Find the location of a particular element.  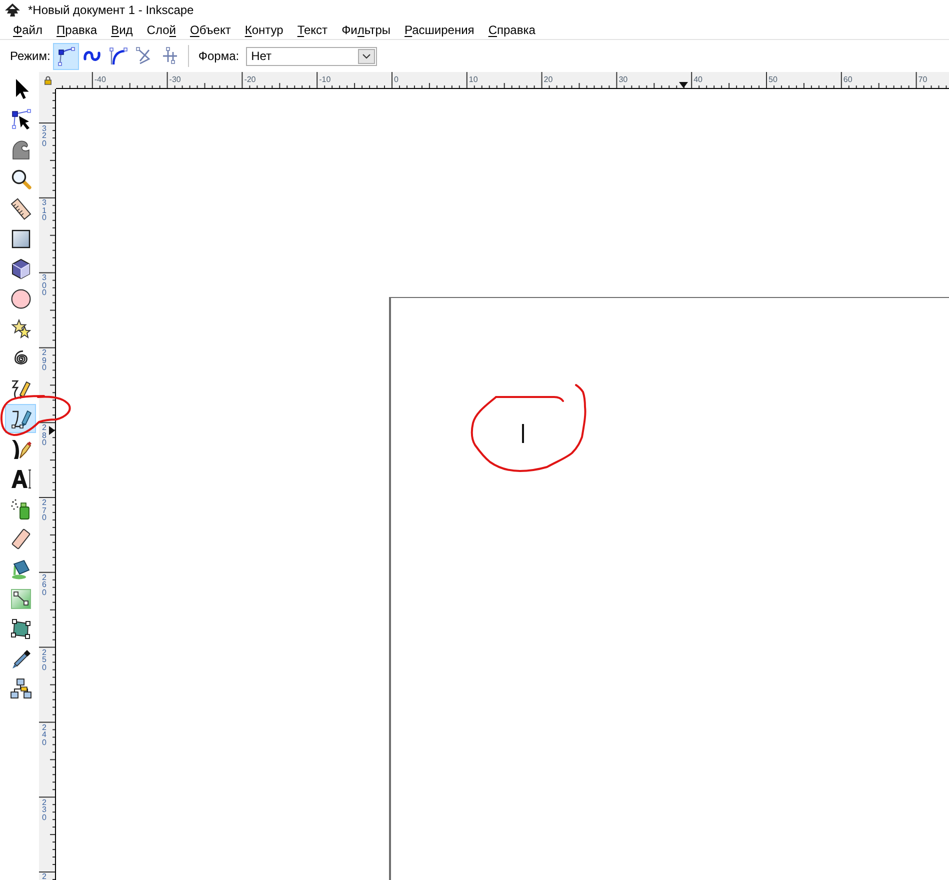

pen-nib-icon is located at coordinates (21, 419).